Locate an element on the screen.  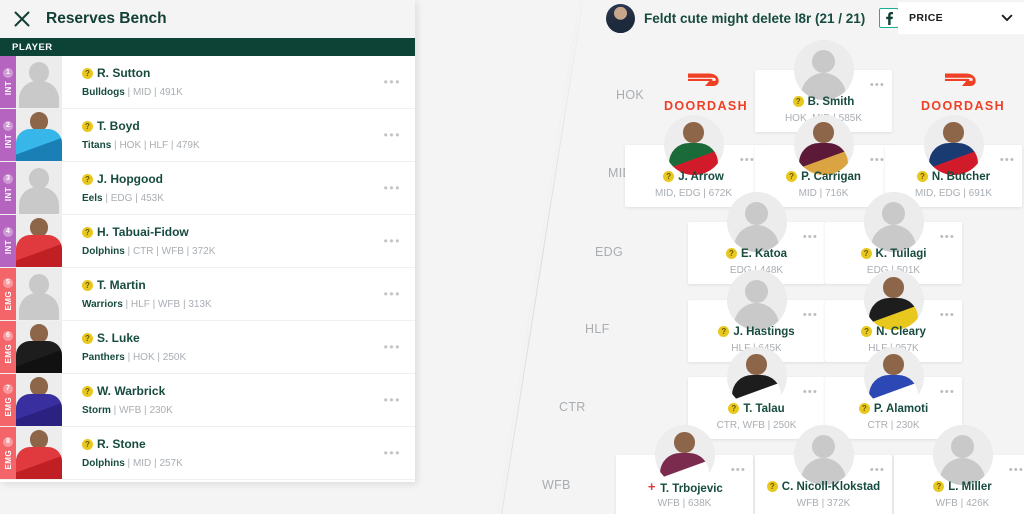
player-name: E. Katoa is located at coordinates (763, 254).